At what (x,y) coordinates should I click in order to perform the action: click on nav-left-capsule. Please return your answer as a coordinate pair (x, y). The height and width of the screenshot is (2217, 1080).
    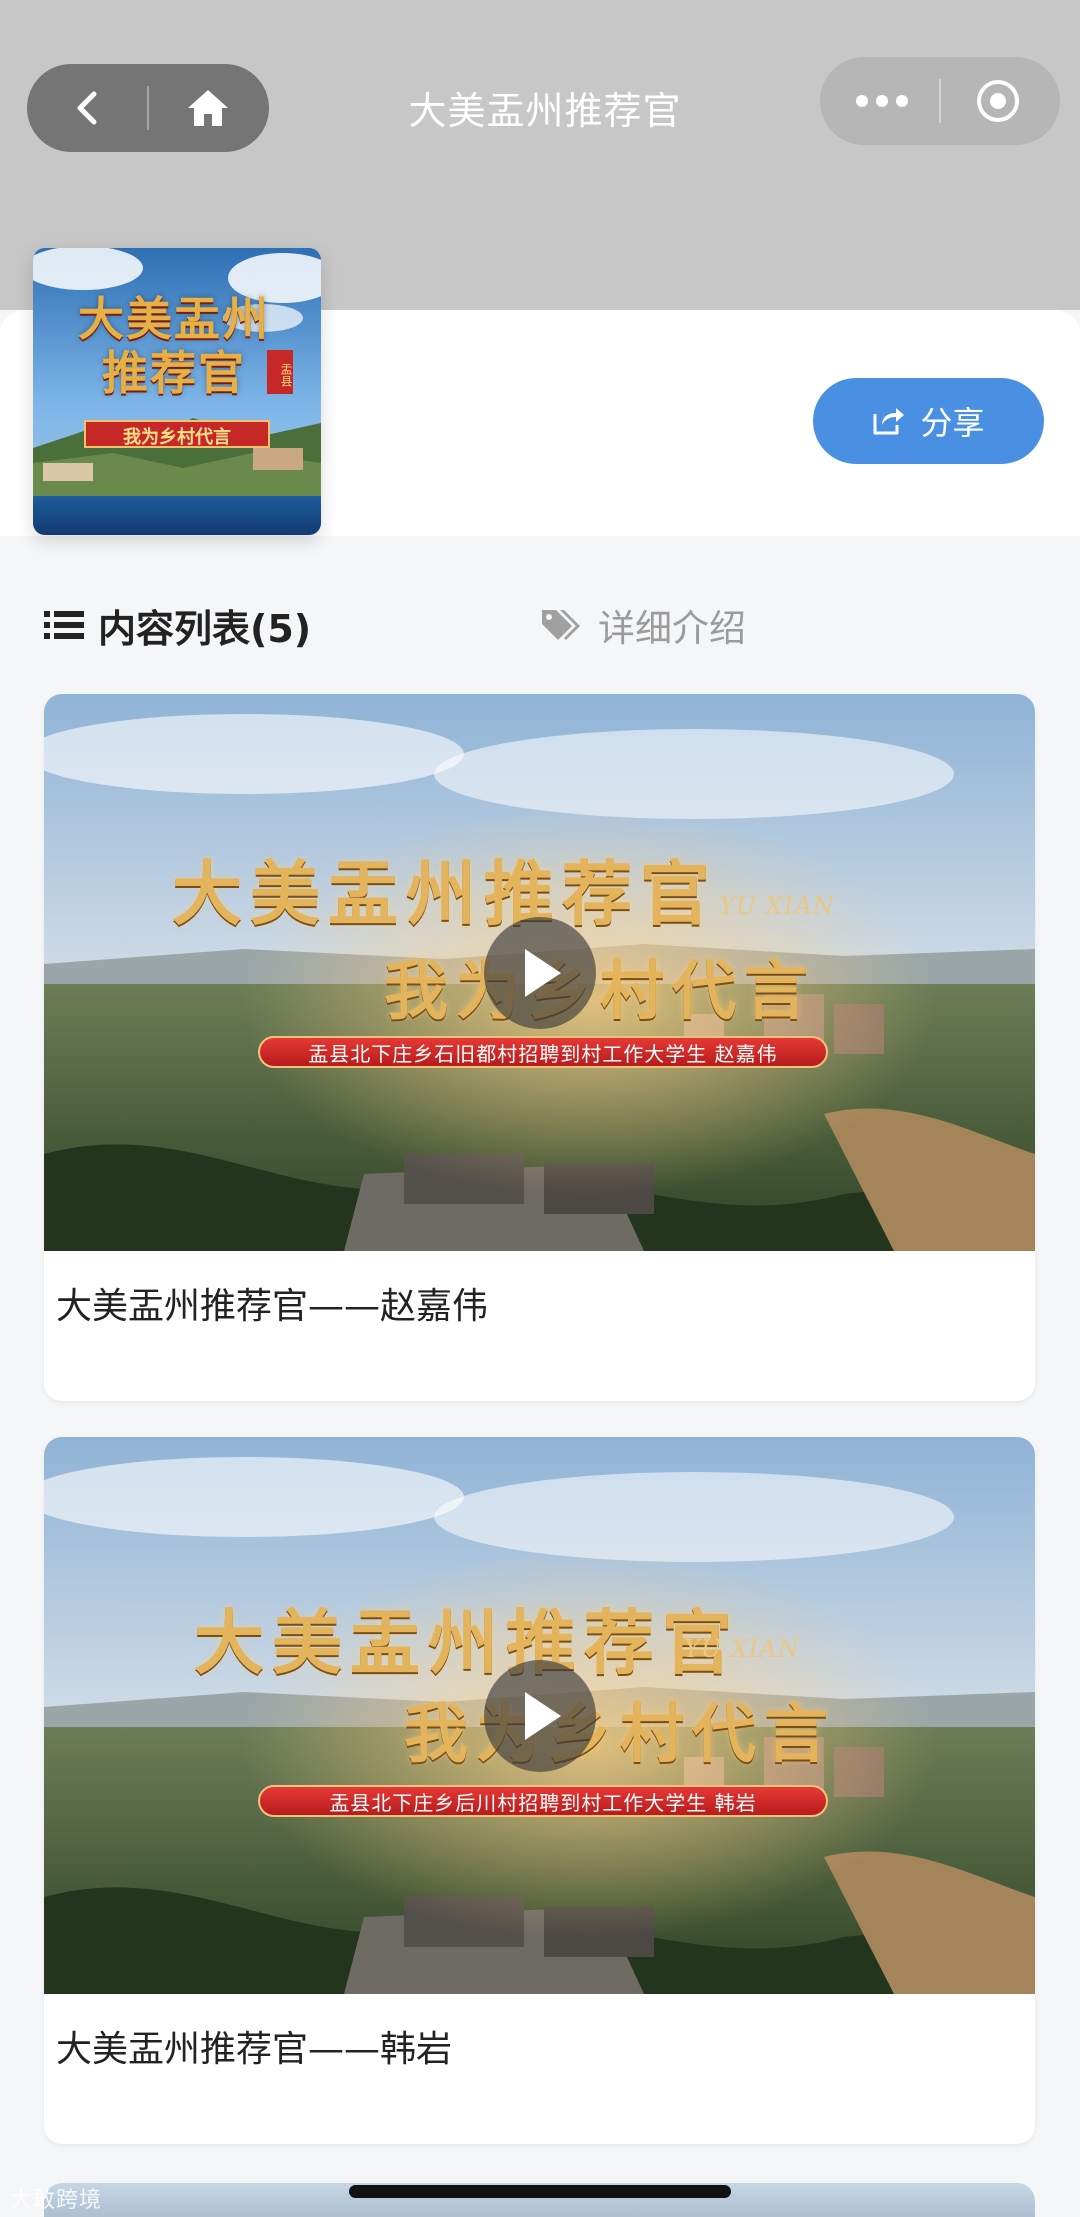
    Looking at the image, I should click on (148, 108).